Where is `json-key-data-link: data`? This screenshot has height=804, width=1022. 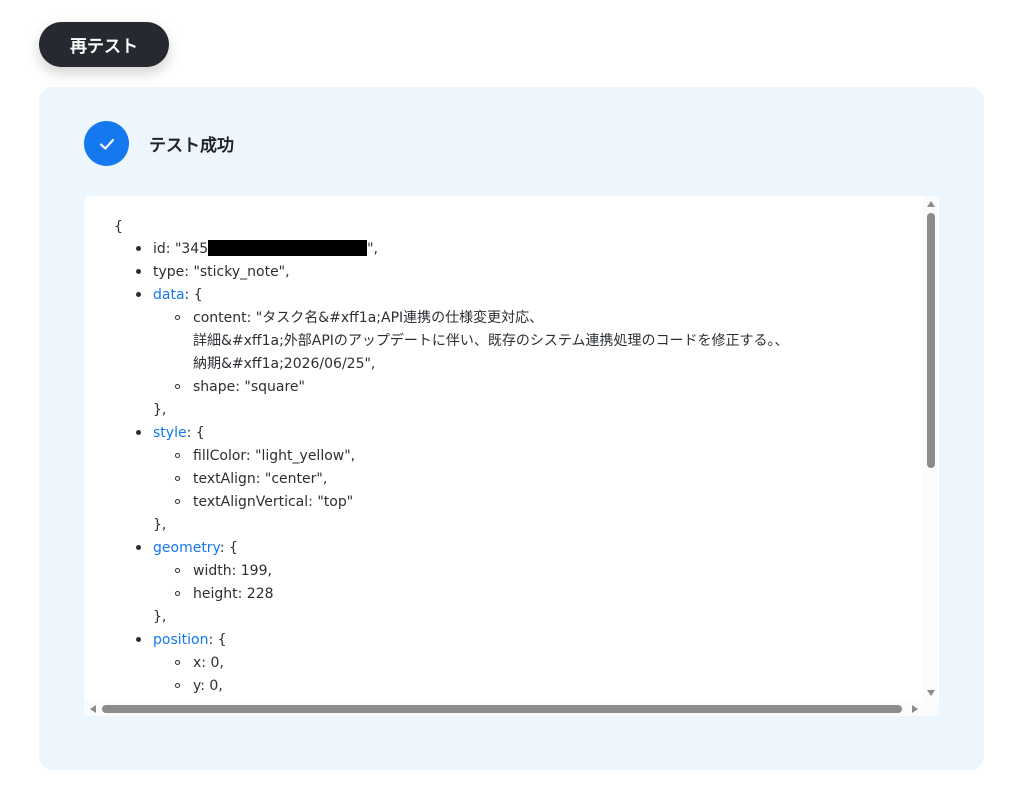
json-key-data-link: data is located at coordinates (169, 295).